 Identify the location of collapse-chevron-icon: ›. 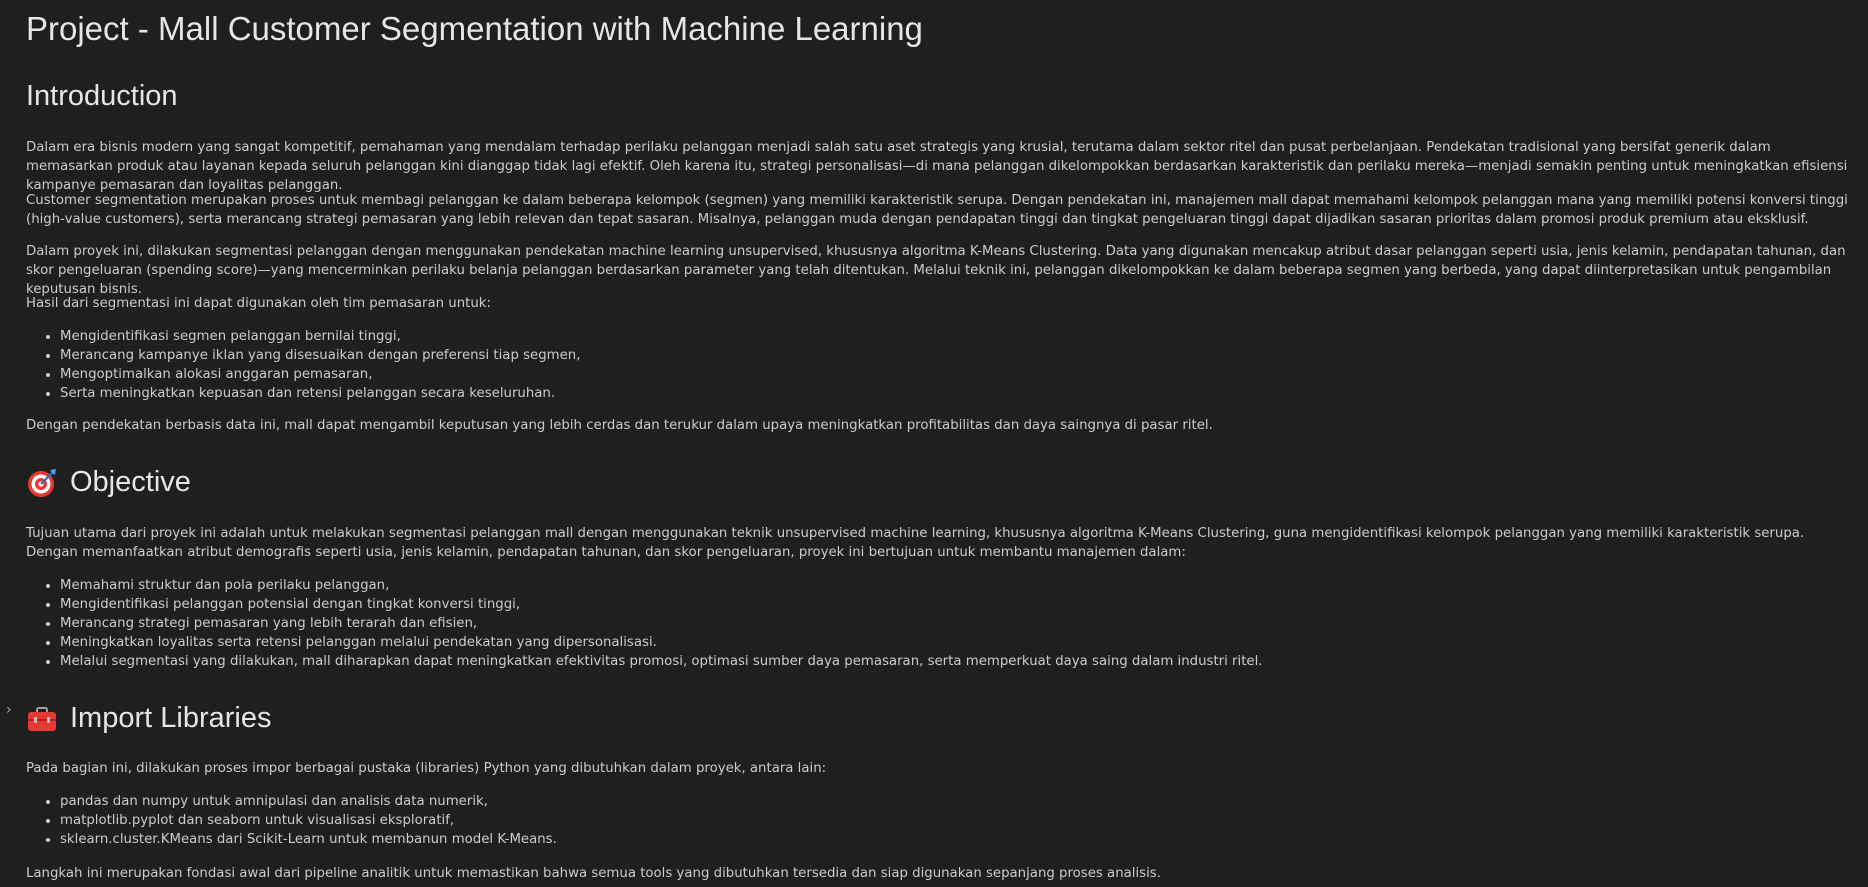
(9, 710).